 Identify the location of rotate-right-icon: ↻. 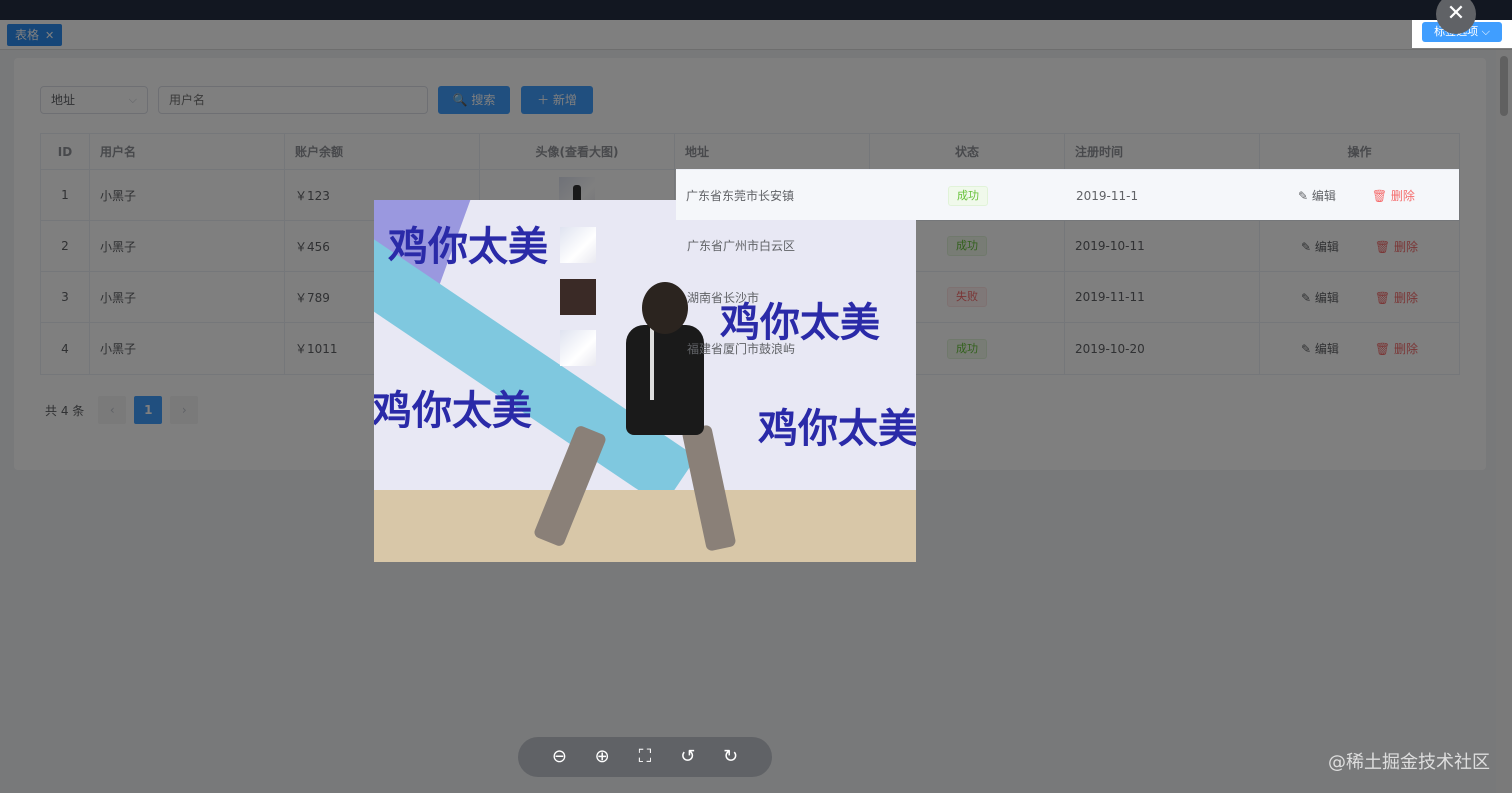
(731, 757).